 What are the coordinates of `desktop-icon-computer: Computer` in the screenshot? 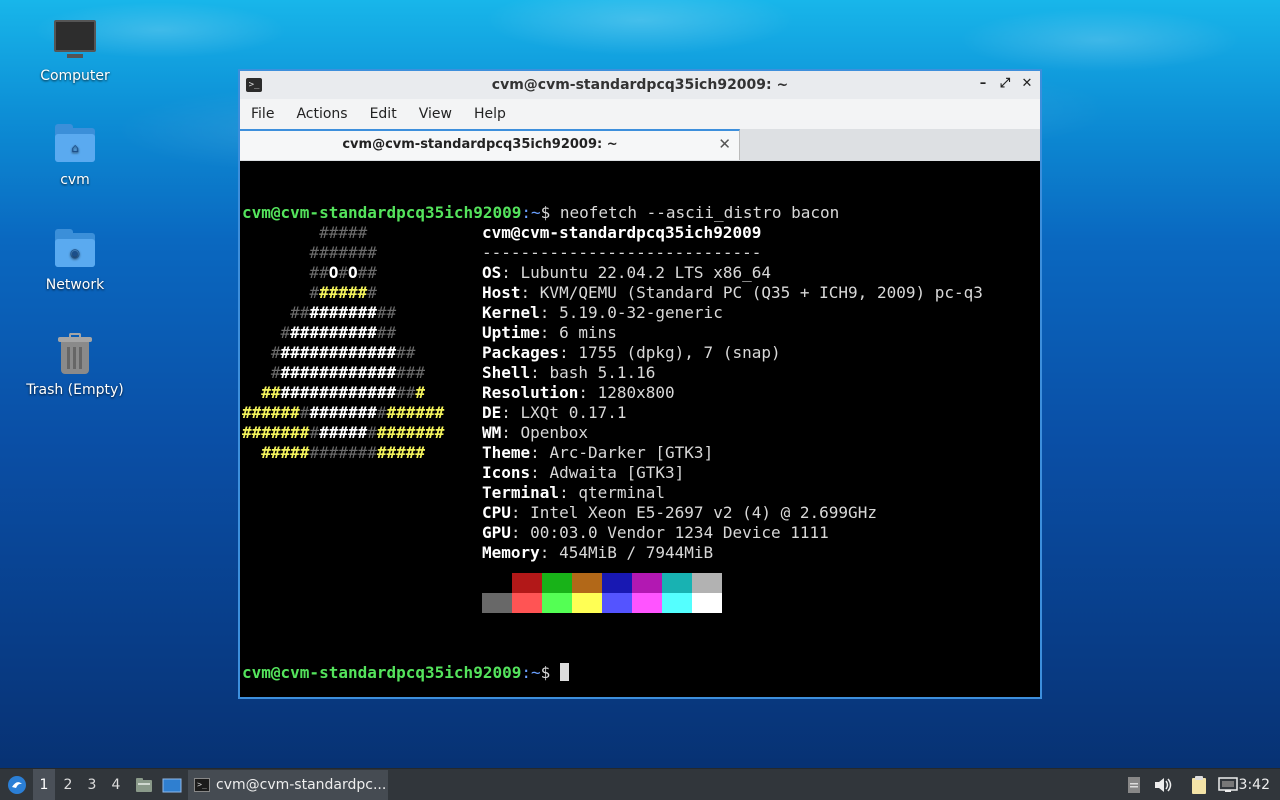 It's located at (75, 51).